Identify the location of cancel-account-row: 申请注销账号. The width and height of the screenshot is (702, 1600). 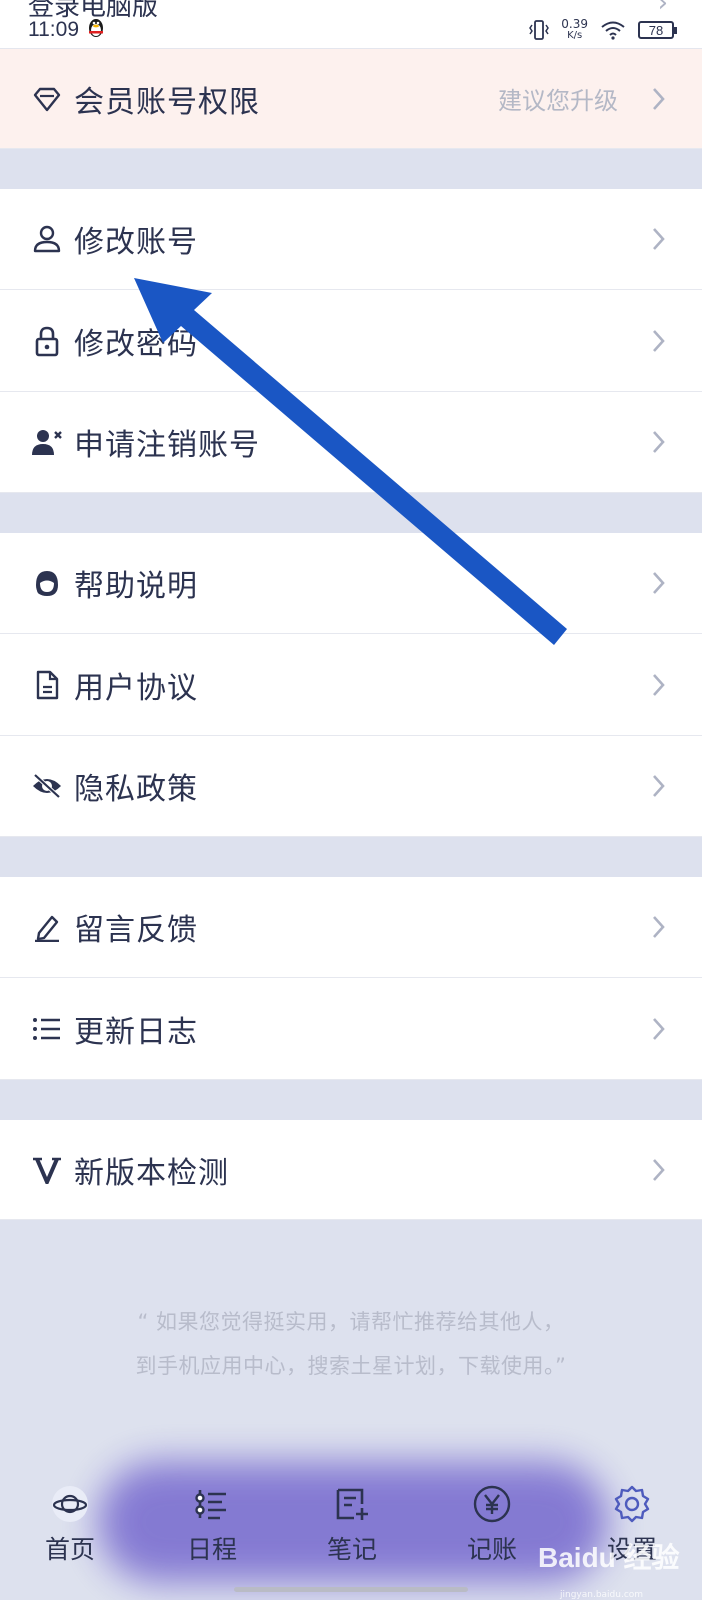
(351, 442).